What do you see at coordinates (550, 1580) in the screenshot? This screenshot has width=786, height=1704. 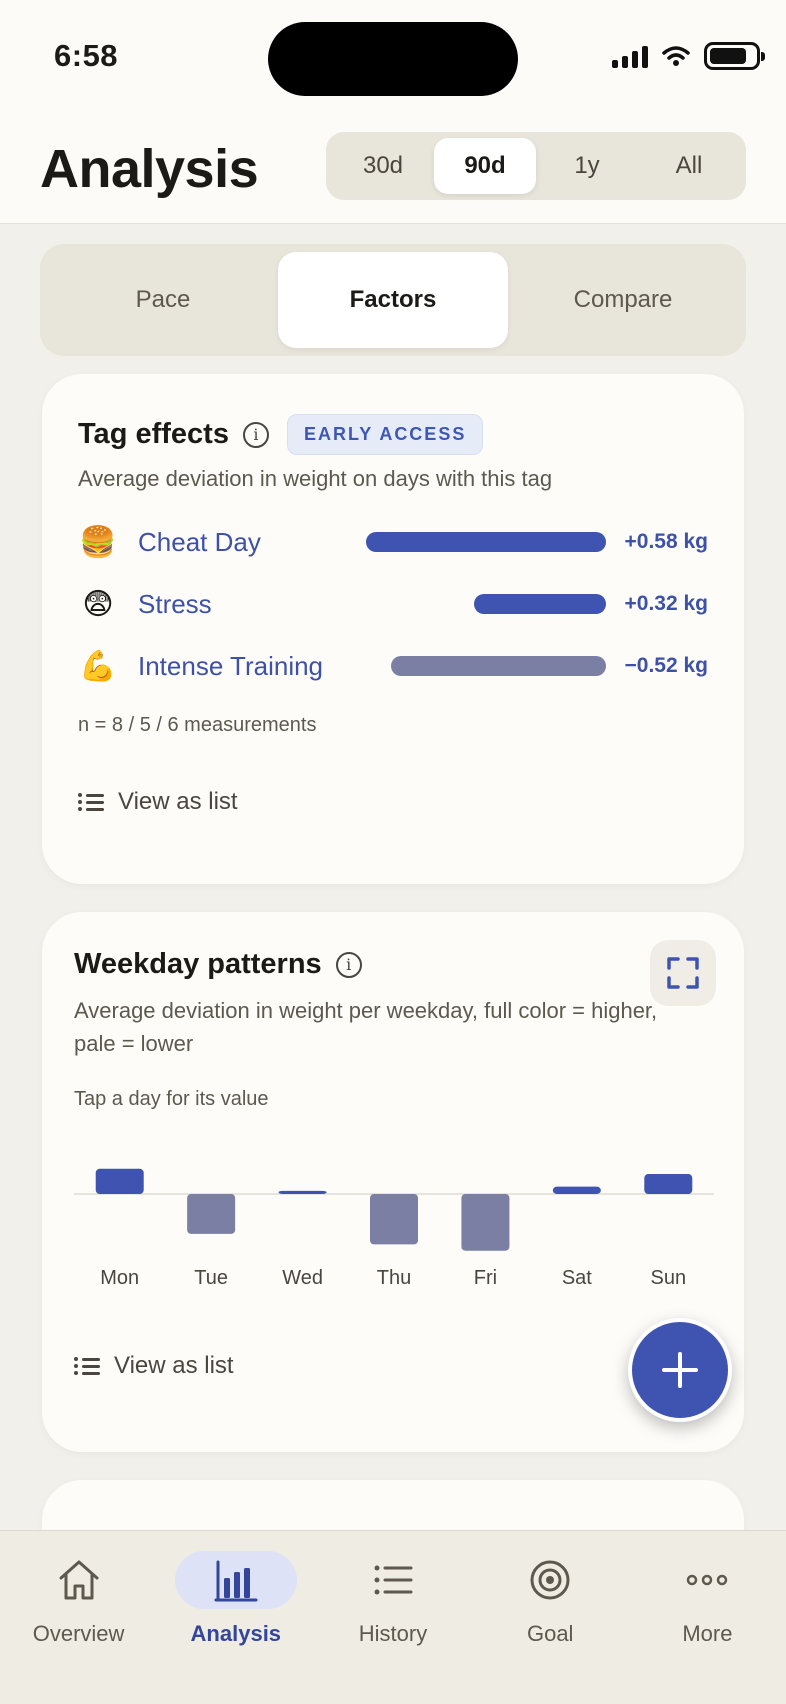 I see `target-icon` at bounding box center [550, 1580].